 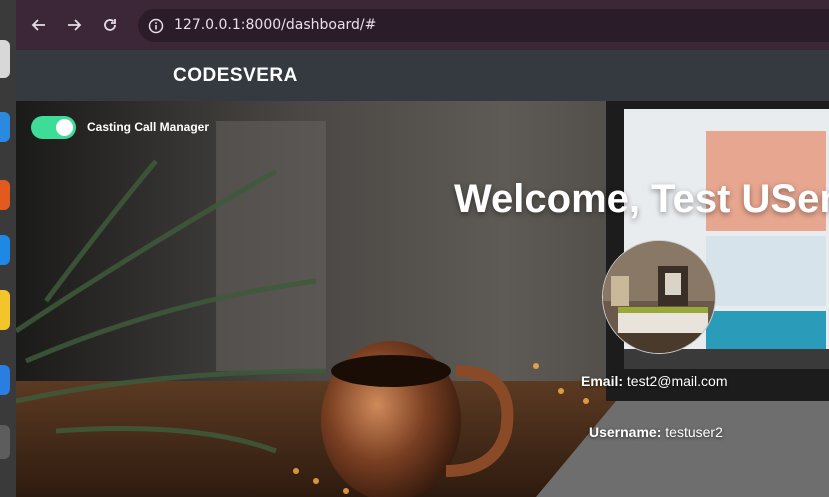 I want to click on reload-icon, so click(x=110, y=25).